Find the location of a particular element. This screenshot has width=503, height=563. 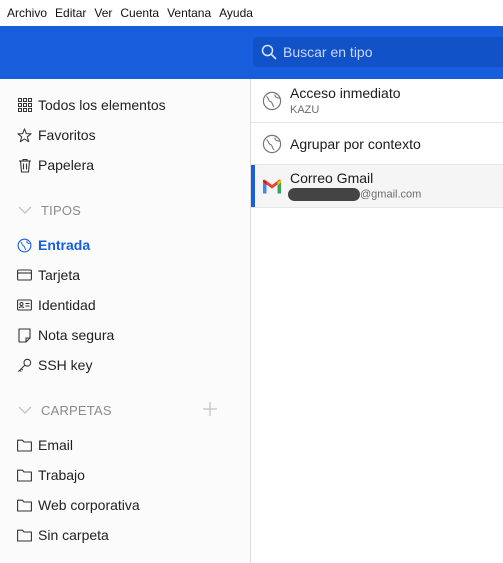

item-title: Agrupar por contexto is located at coordinates (355, 144).